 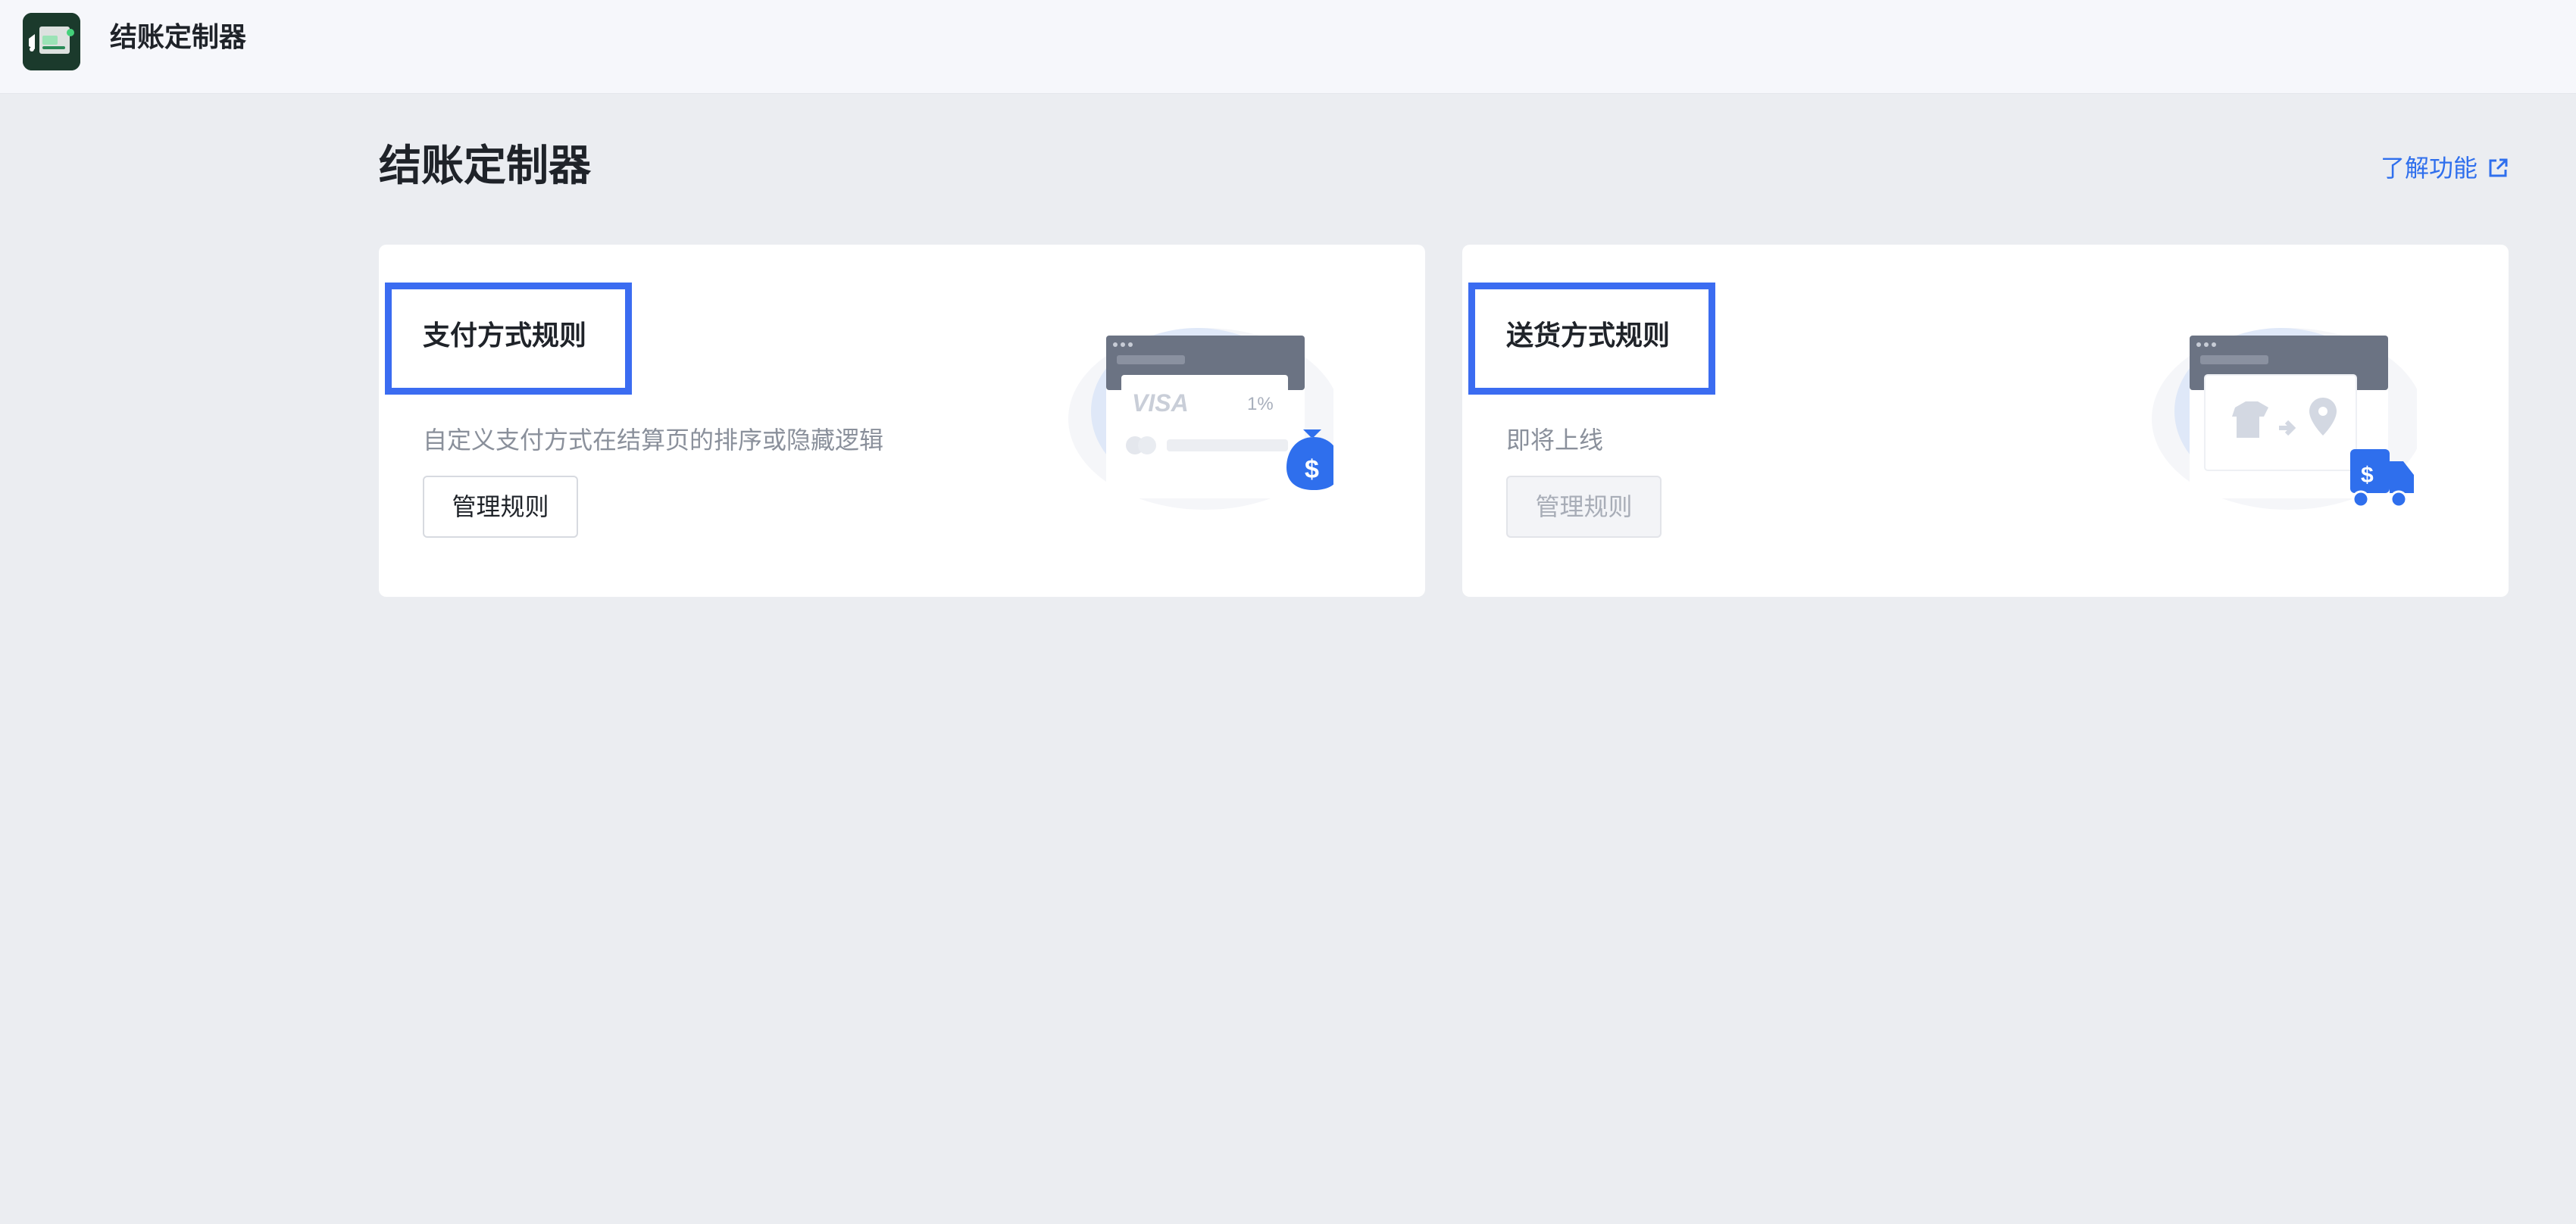 I want to click on app-icon, so click(x=52, y=41).